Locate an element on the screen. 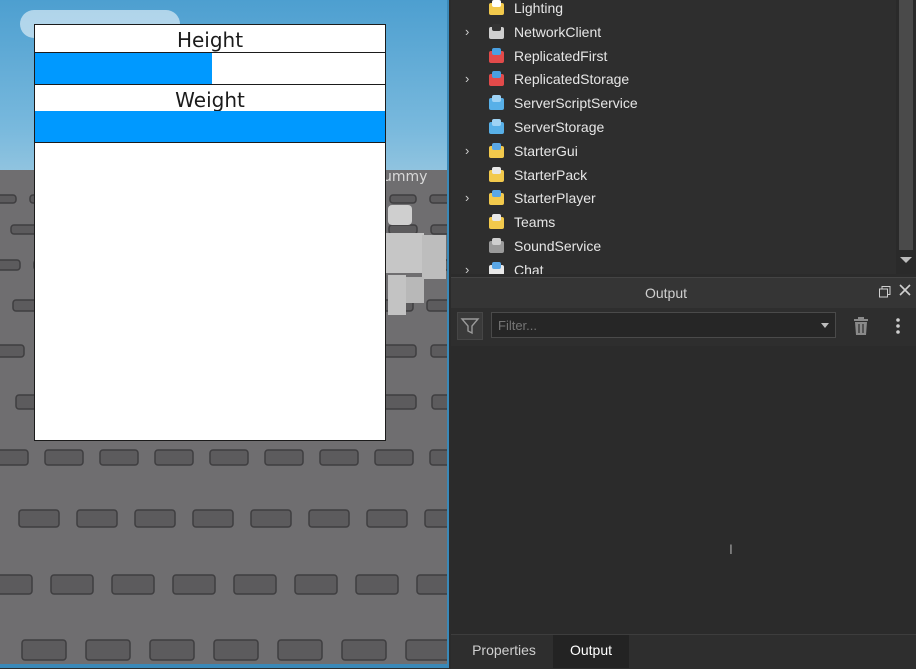 Image resolution: width=916 pixels, height=669 pixels. explorer-item-starterpack: StarterPack is located at coordinates (673, 175).